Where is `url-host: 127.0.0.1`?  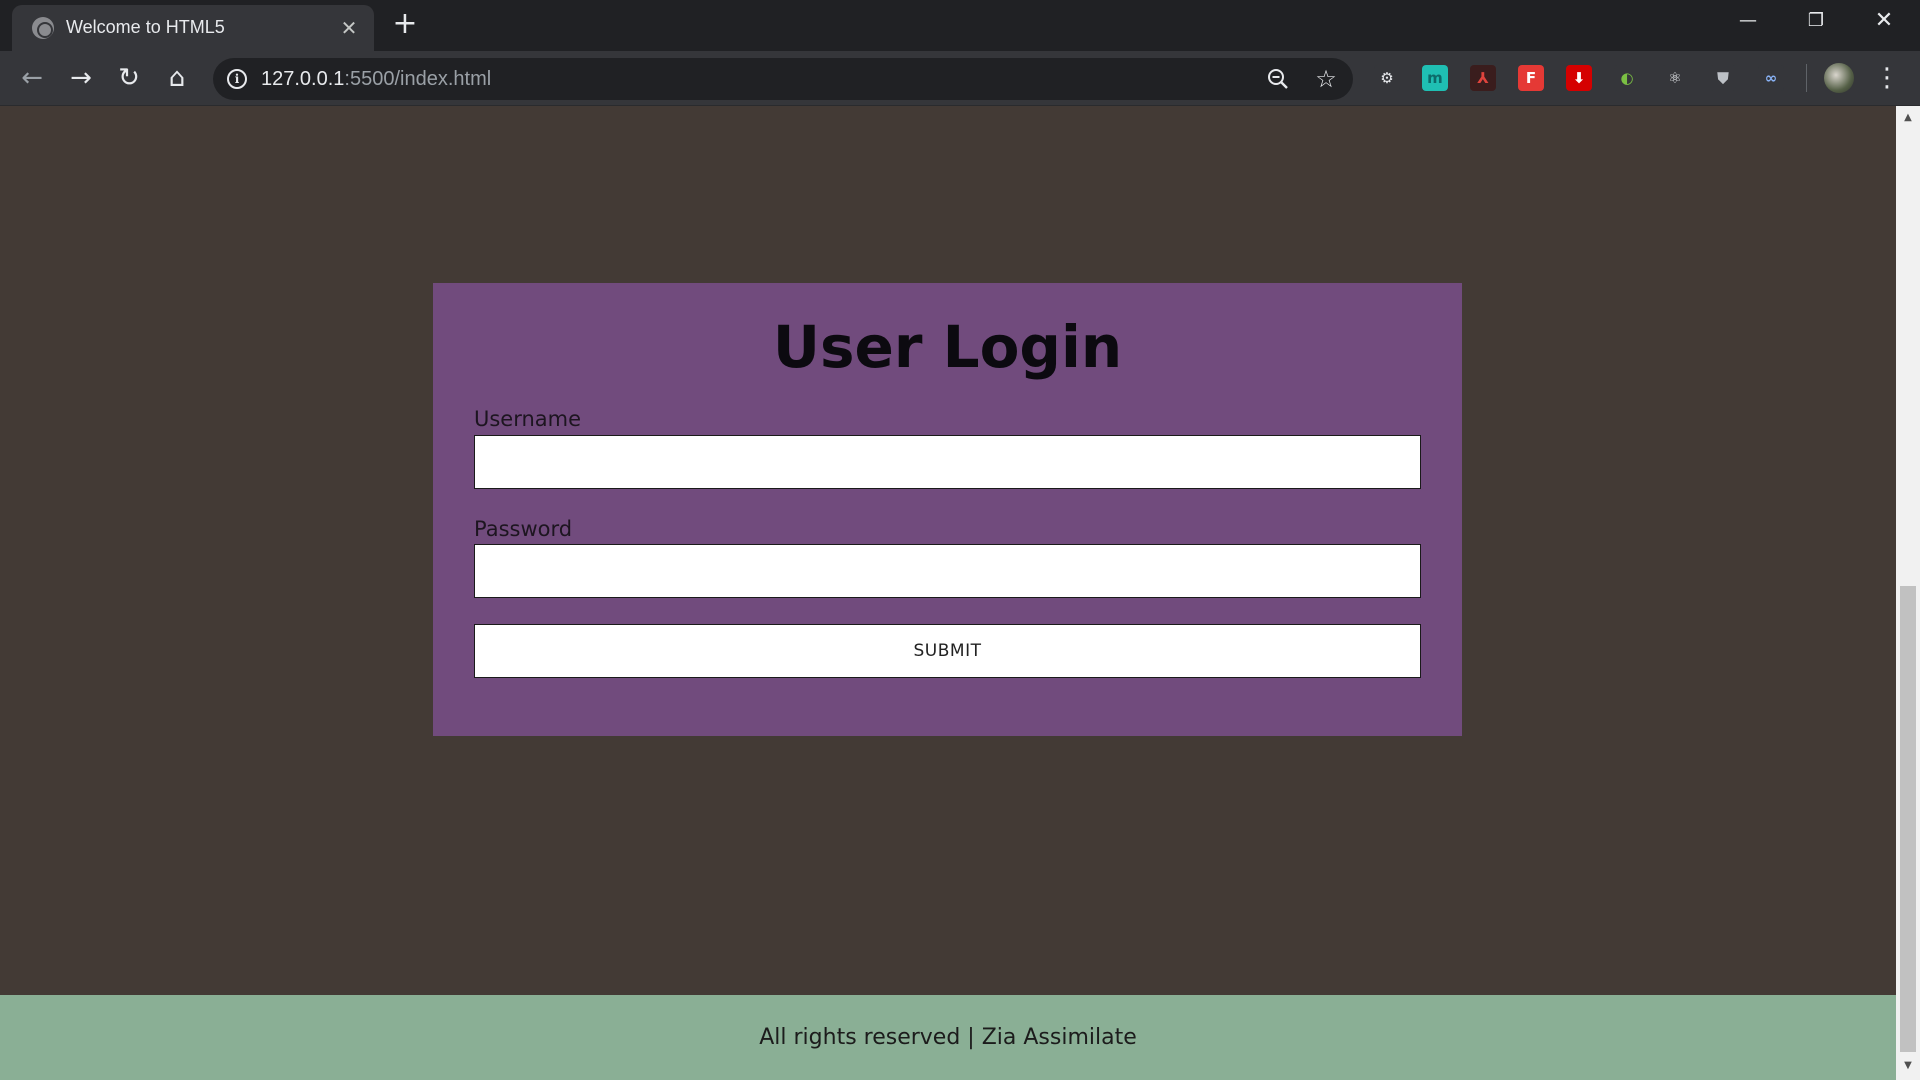
url-host: 127.0.0.1 is located at coordinates (303, 79).